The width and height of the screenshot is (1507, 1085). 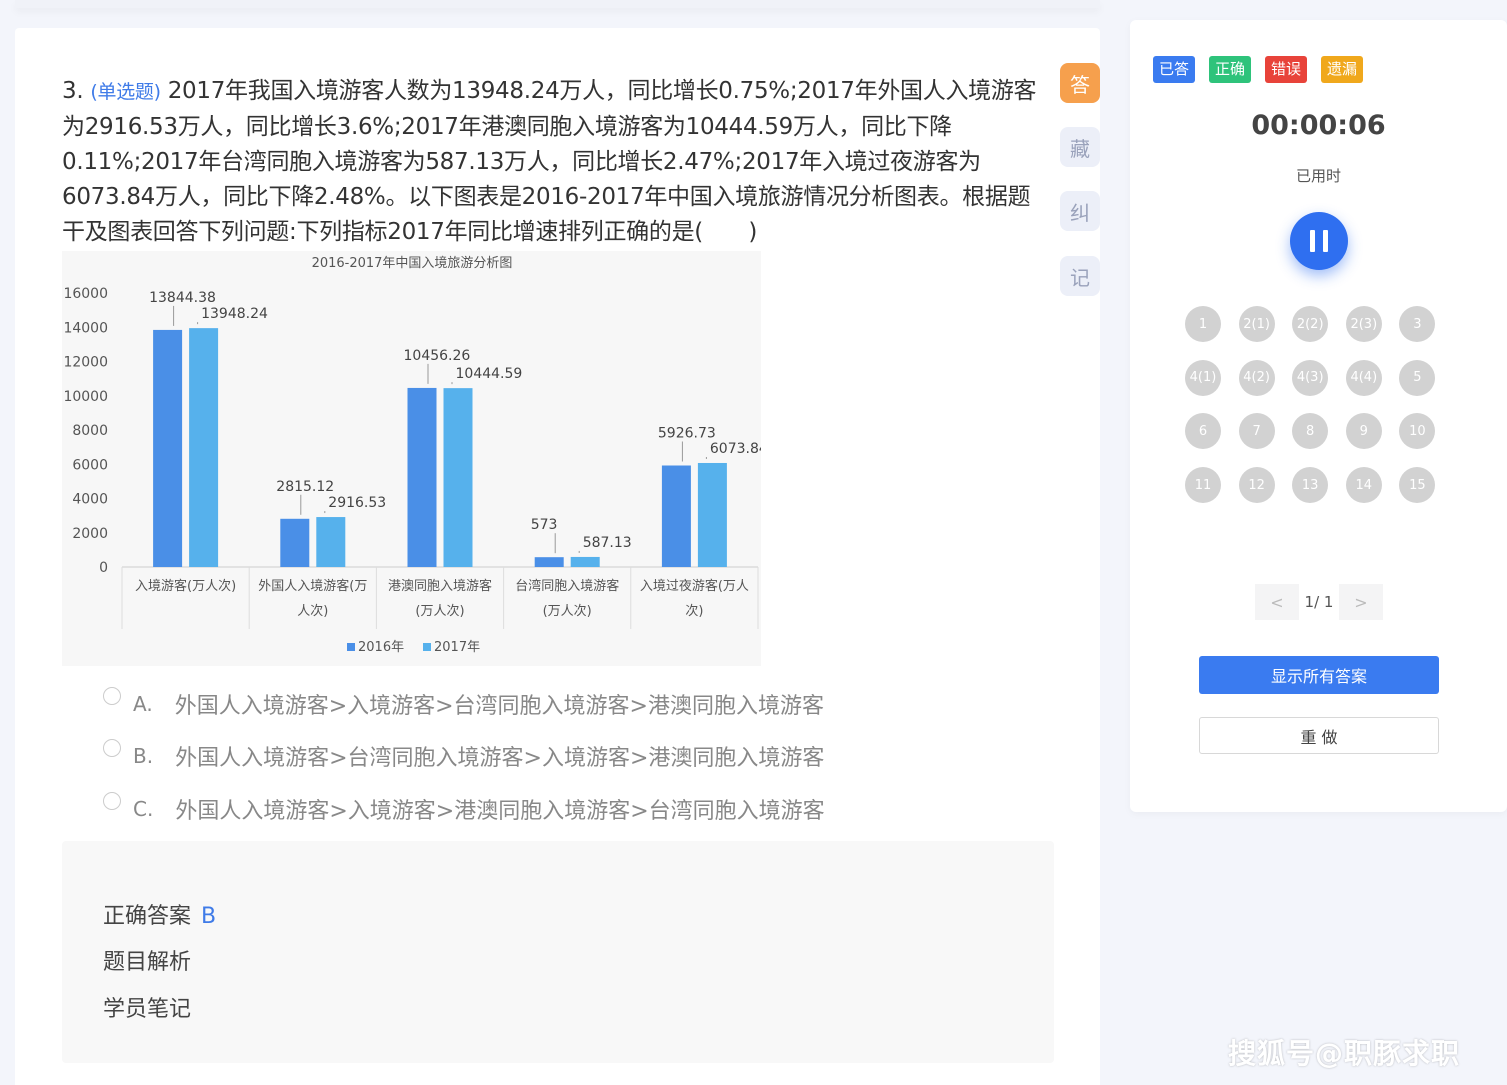 What do you see at coordinates (209, 916) in the screenshot?
I see `correct-answer-value: B` at bounding box center [209, 916].